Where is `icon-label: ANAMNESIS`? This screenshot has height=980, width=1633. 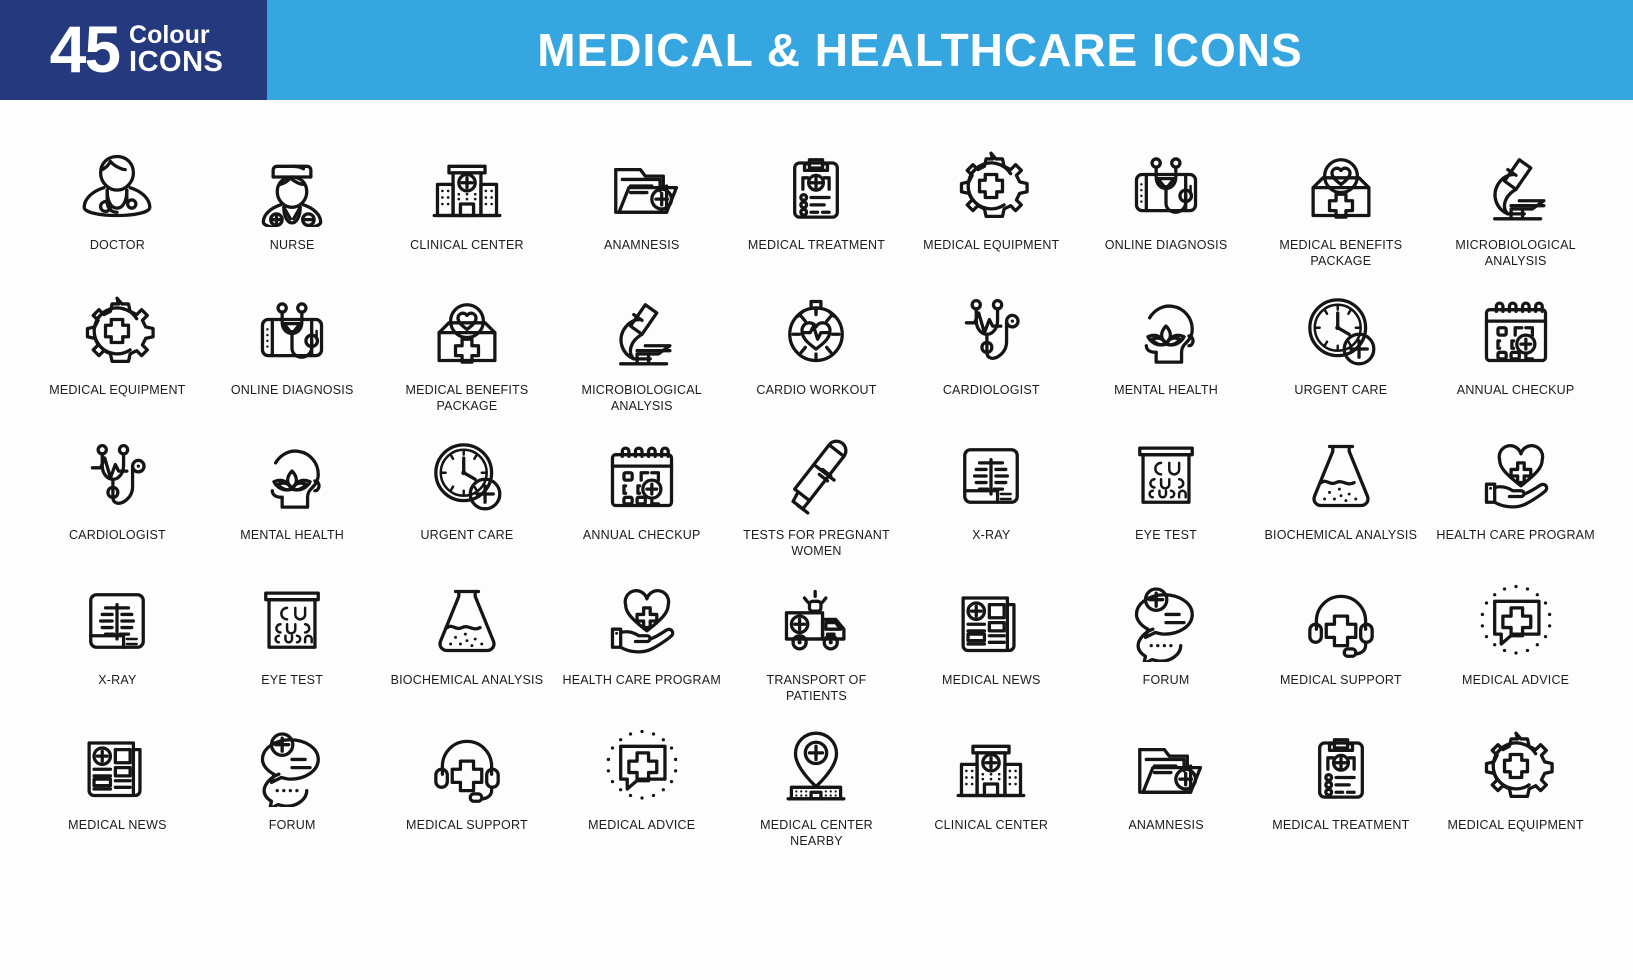
icon-label: ANAMNESIS is located at coordinates (642, 245).